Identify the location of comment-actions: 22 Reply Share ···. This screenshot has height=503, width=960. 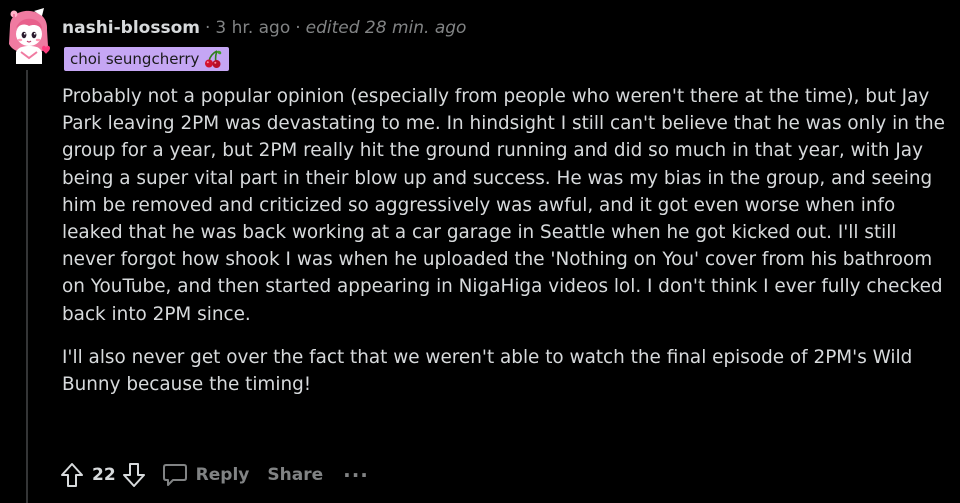
(214, 475).